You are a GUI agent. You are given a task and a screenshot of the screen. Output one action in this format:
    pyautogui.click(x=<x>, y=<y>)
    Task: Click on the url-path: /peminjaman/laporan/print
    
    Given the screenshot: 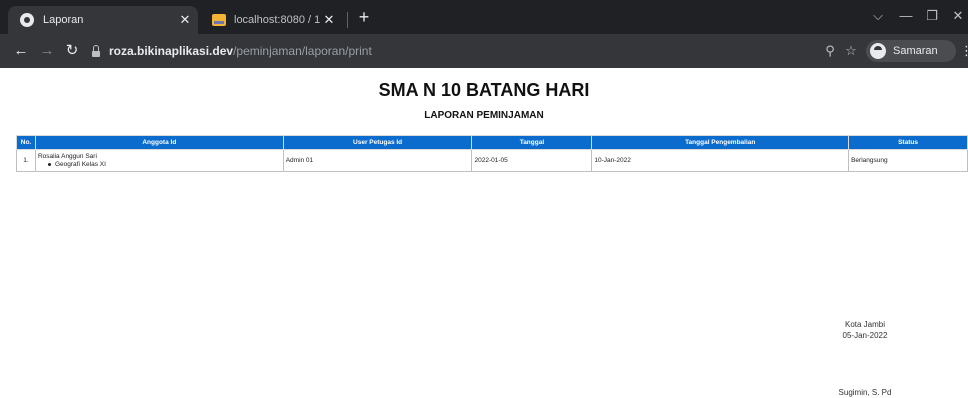 What is the action you would take?
    pyautogui.click(x=302, y=51)
    